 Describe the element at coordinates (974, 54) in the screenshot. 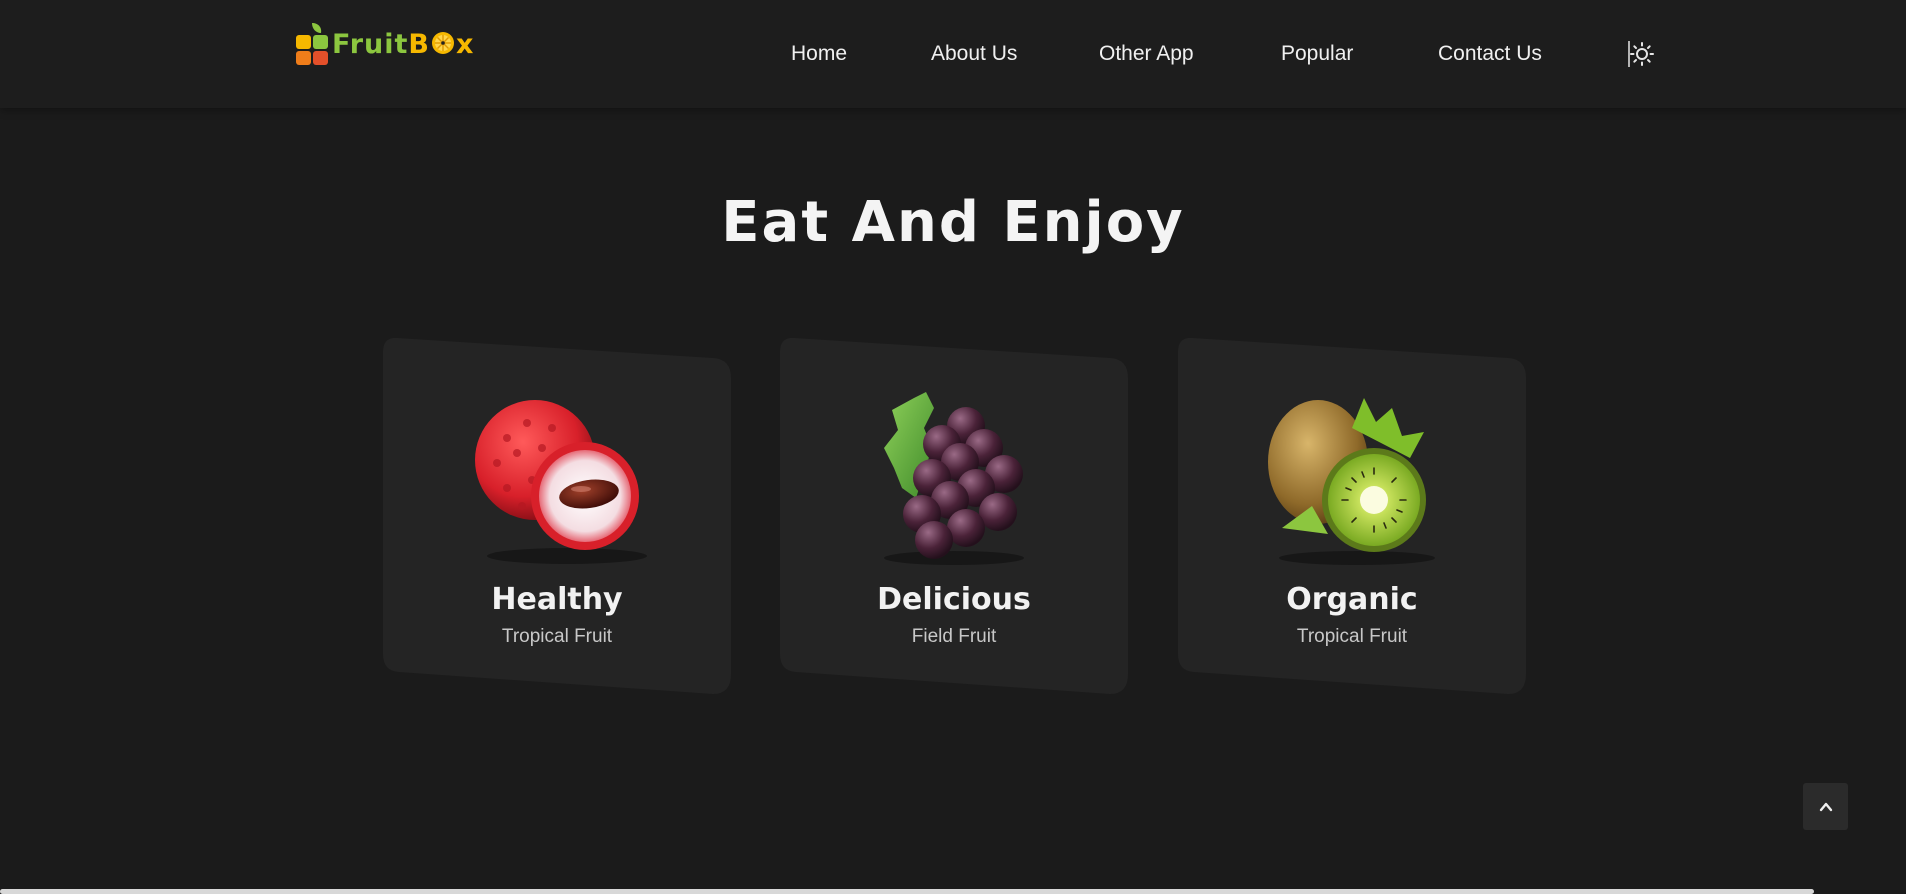

I see `nav-item-about-us: About Us` at that location.